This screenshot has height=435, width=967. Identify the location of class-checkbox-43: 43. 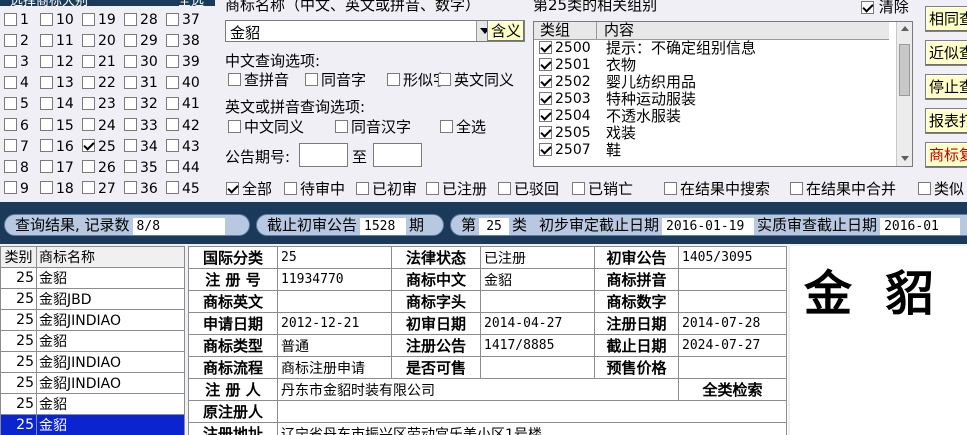
(183, 147).